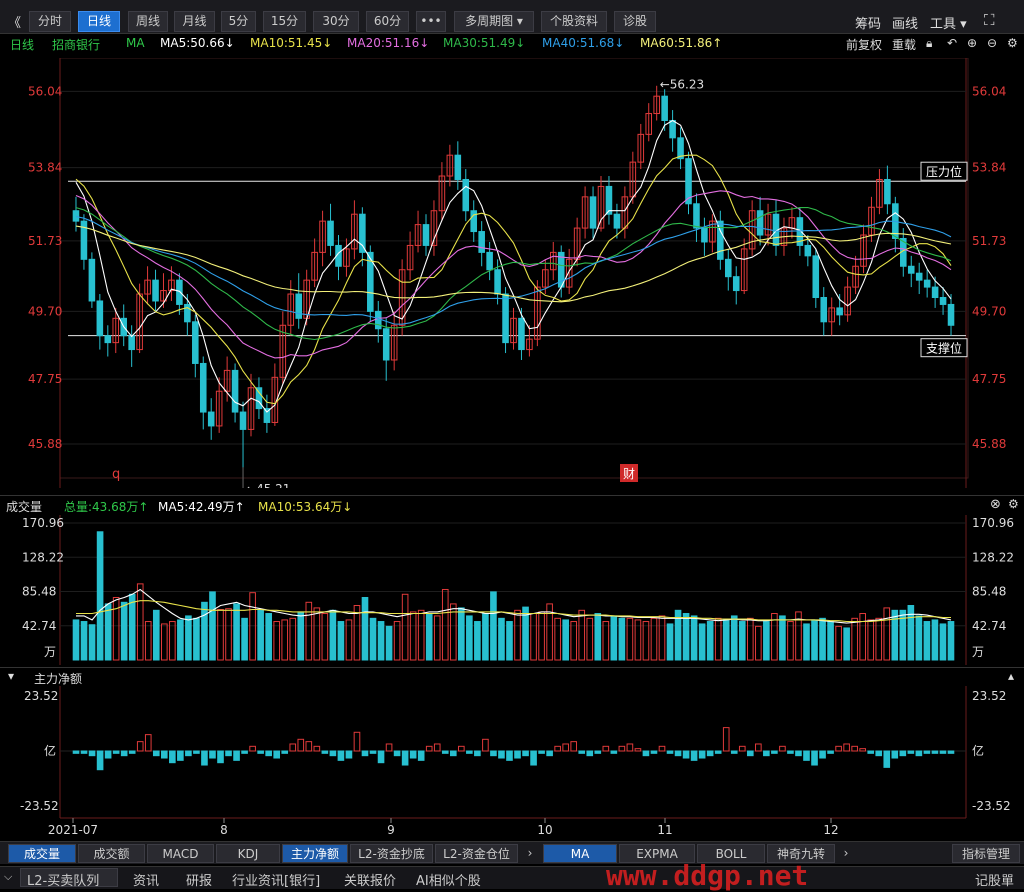  I want to click on period-button-5: 15分, so click(284, 21).